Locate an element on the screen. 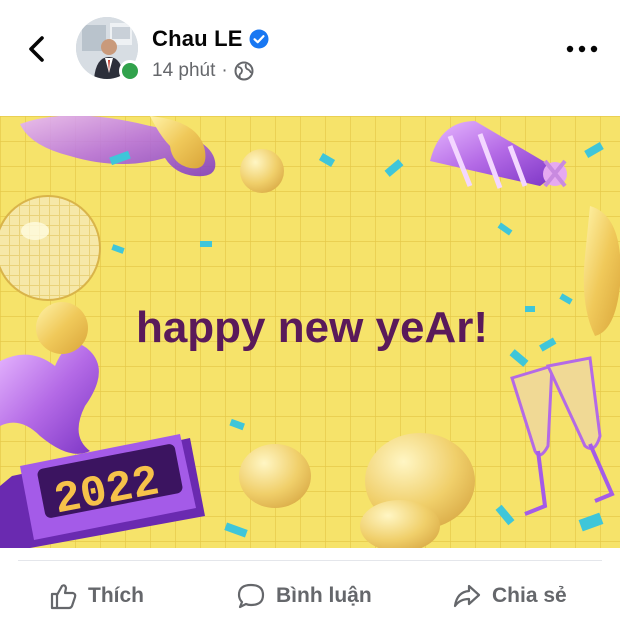 This screenshot has height=627, width=620. author-row: Chau LE is located at coordinates (210, 39).